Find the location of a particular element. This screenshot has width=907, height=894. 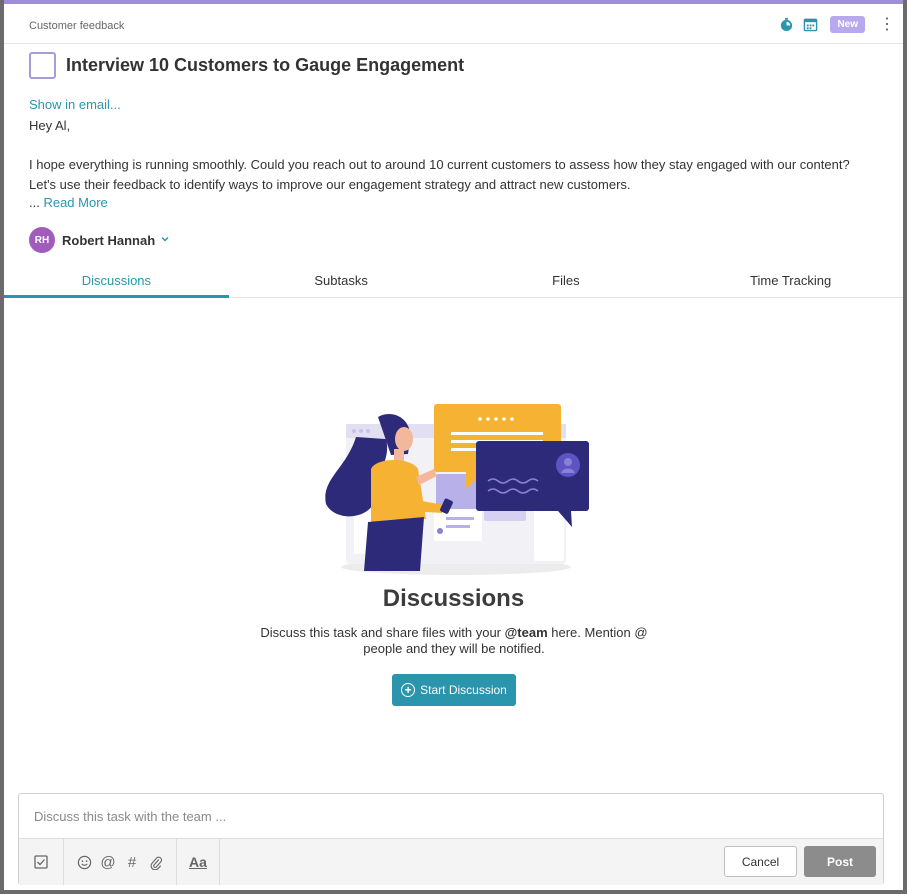

timer-icon is located at coordinates (786, 25).